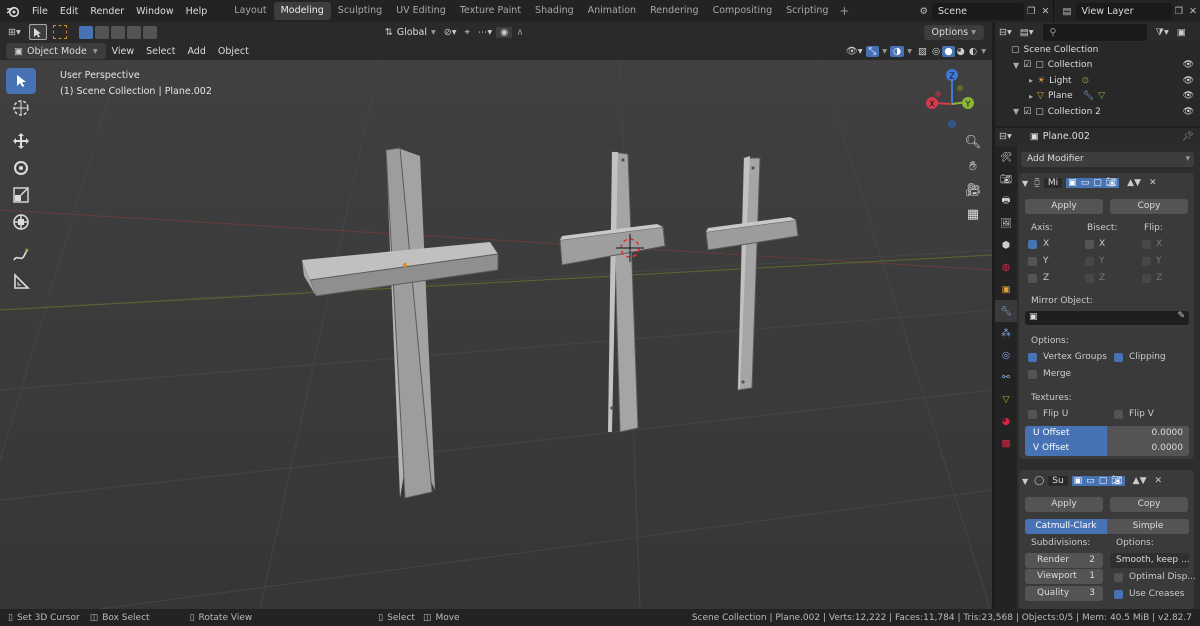 This screenshot has height=626, width=1200. What do you see at coordinates (250, 11) in the screenshot?
I see `tab-layout: Layout` at bounding box center [250, 11].